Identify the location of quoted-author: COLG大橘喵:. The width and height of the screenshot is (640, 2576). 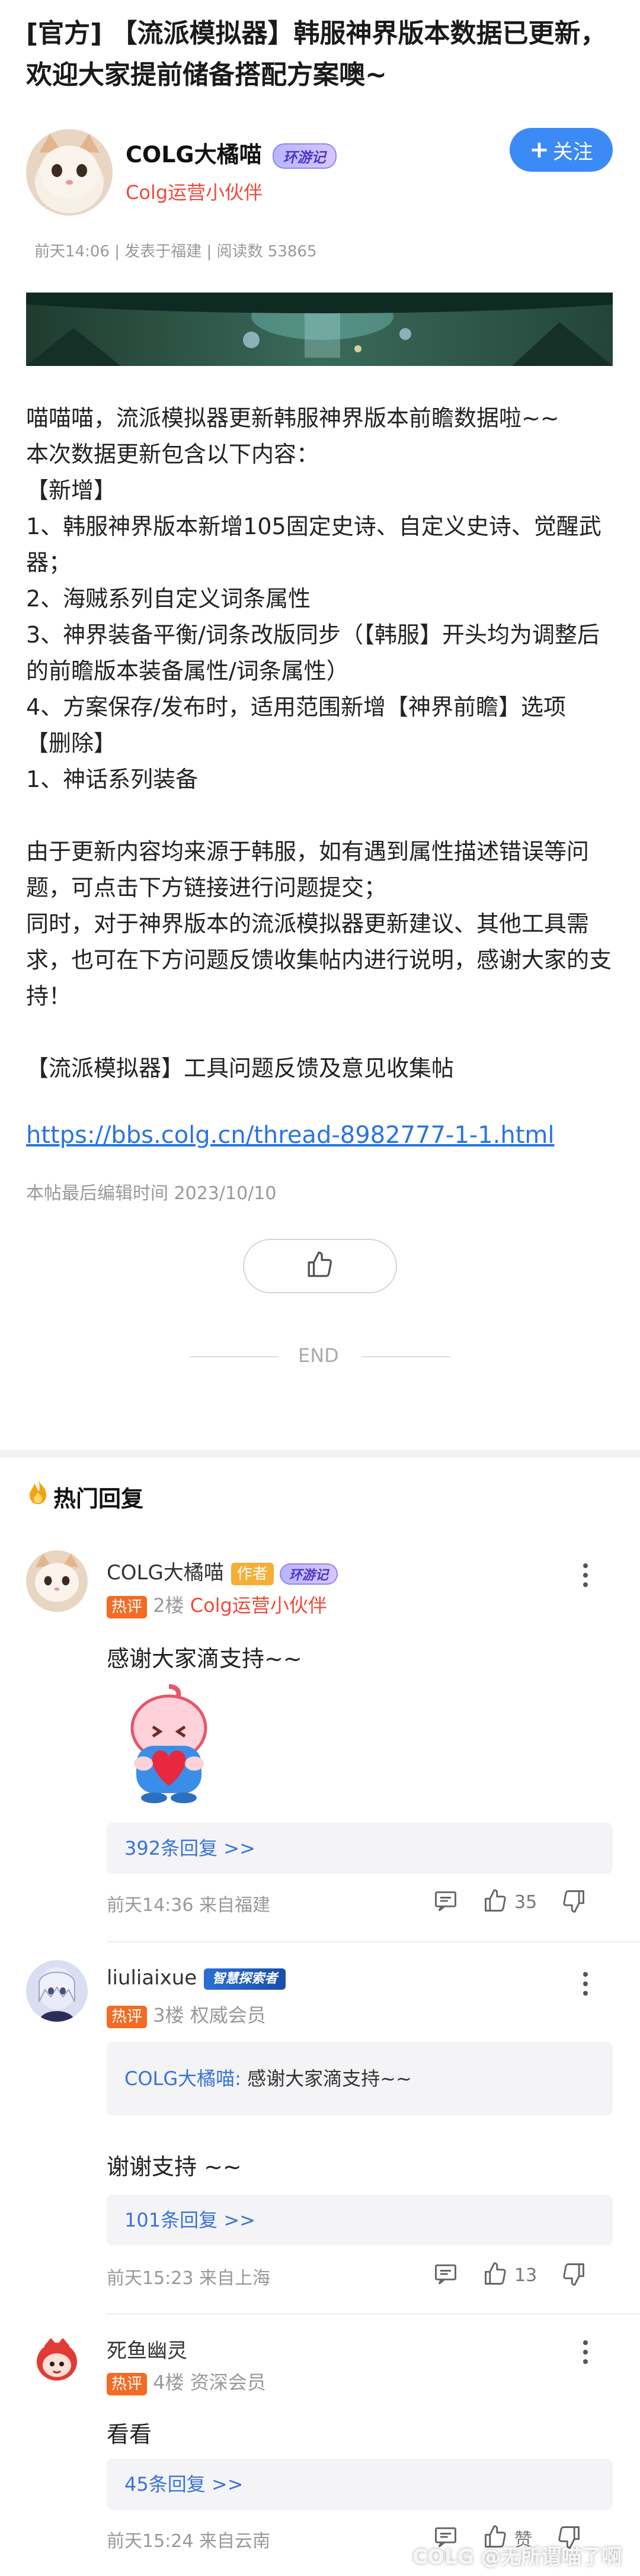
(182, 2078).